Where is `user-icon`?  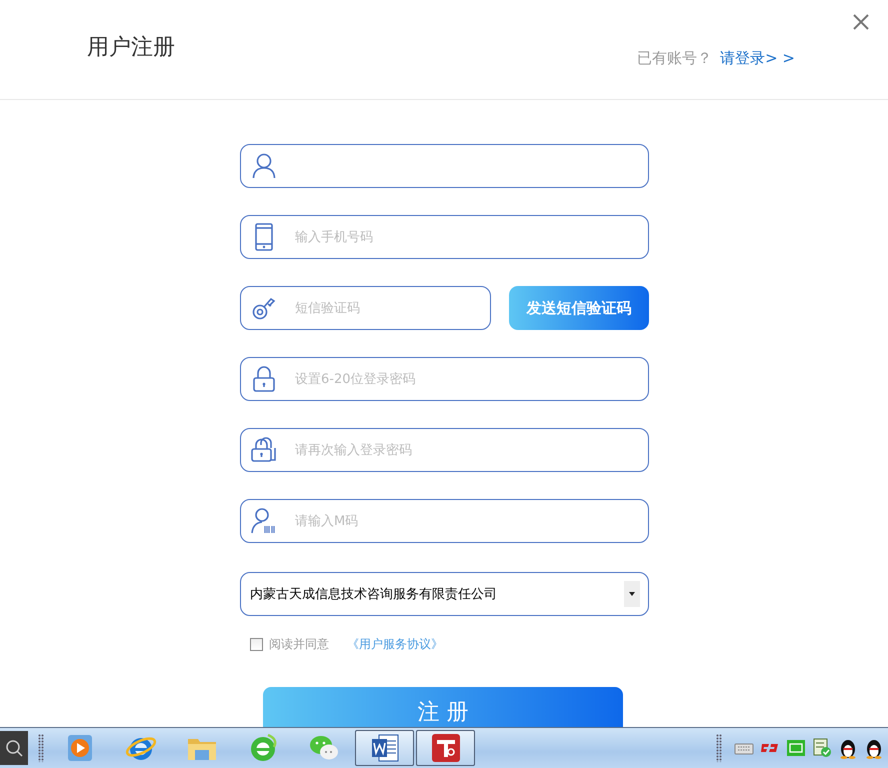
user-icon is located at coordinates (264, 166).